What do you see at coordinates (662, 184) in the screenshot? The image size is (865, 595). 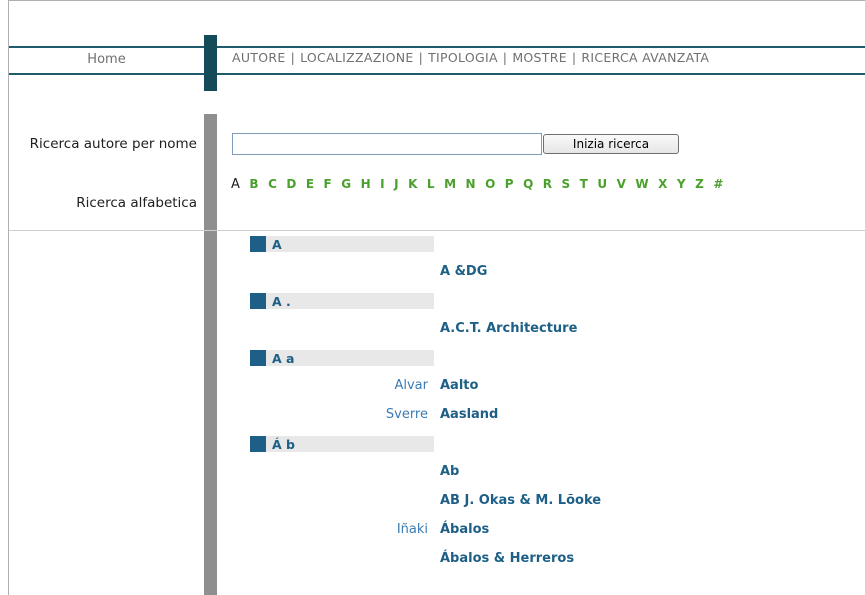 I see `letter-link-x: X` at bounding box center [662, 184].